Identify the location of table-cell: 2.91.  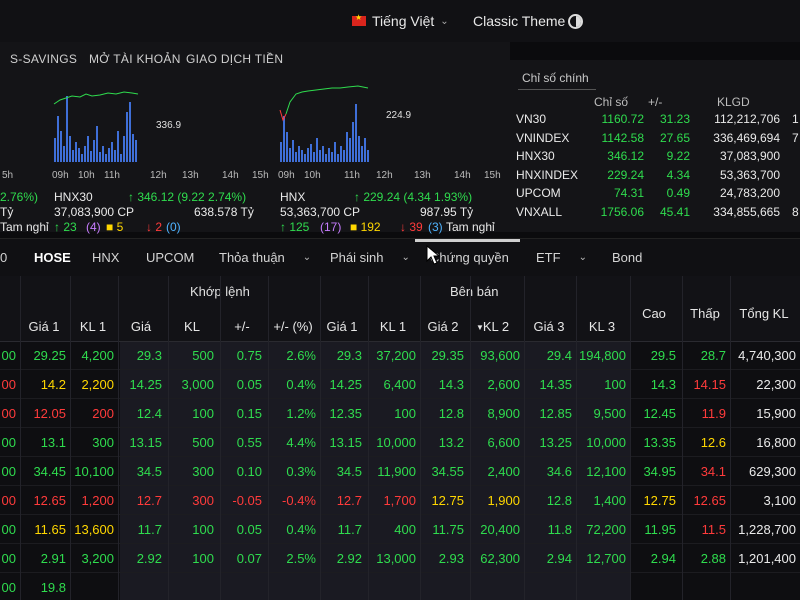
(53, 558).